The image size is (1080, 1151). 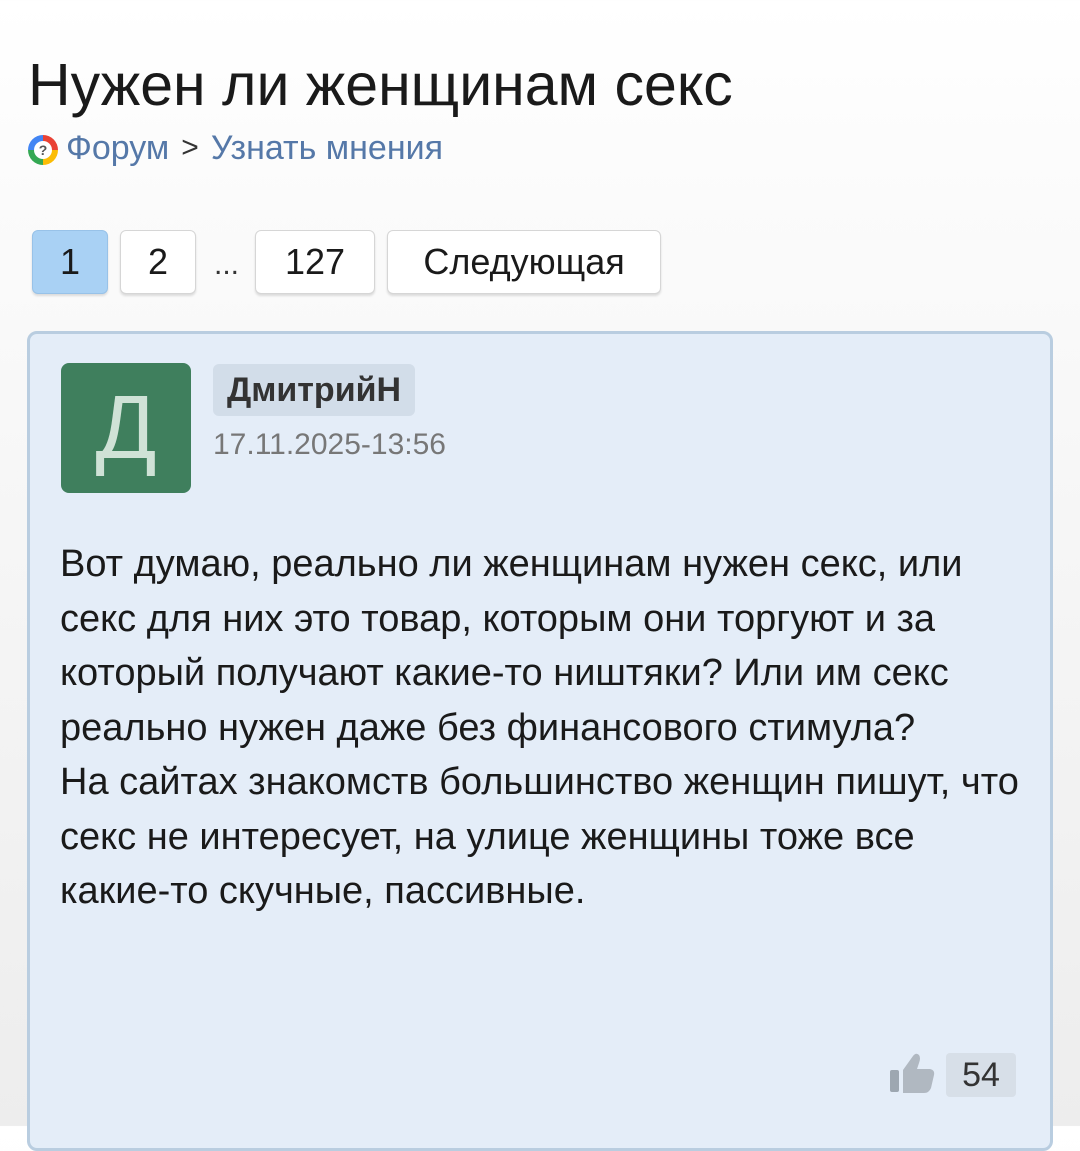 I want to click on forum-question-icon: ?, so click(x=43, y=150).